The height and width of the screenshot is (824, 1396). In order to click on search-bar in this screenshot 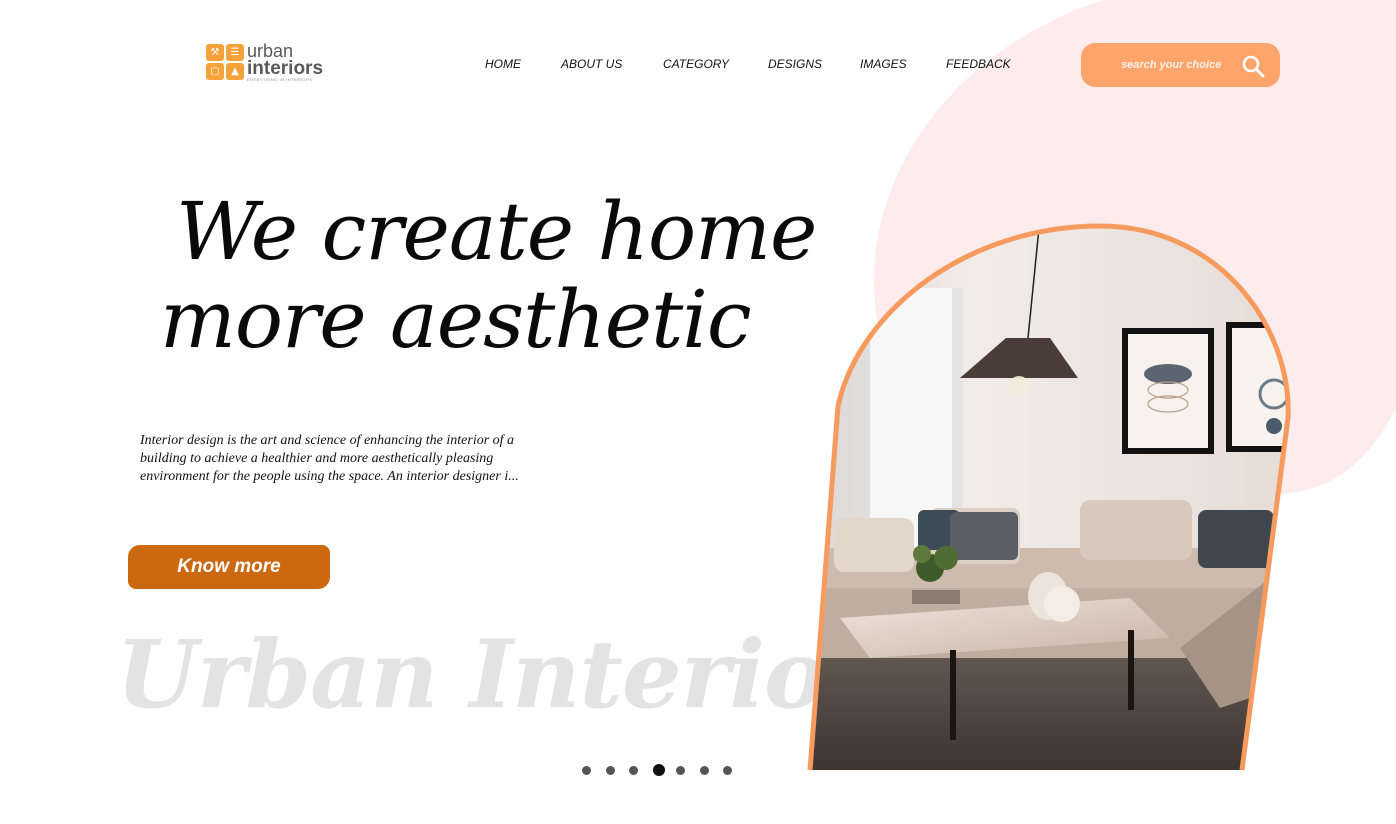, I will do `click(1180, 65)`.